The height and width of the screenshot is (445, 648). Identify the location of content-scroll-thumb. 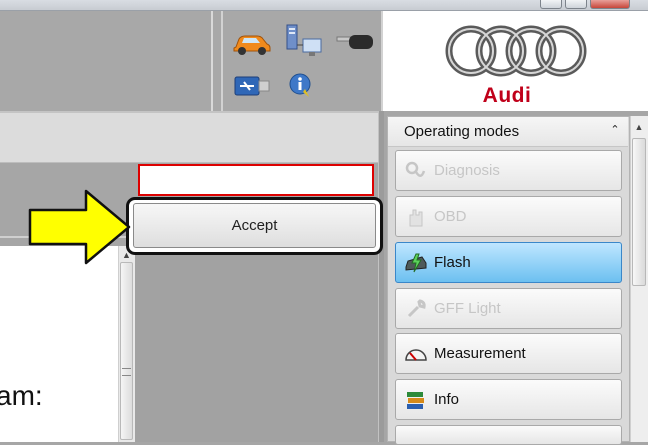
(126, 351).